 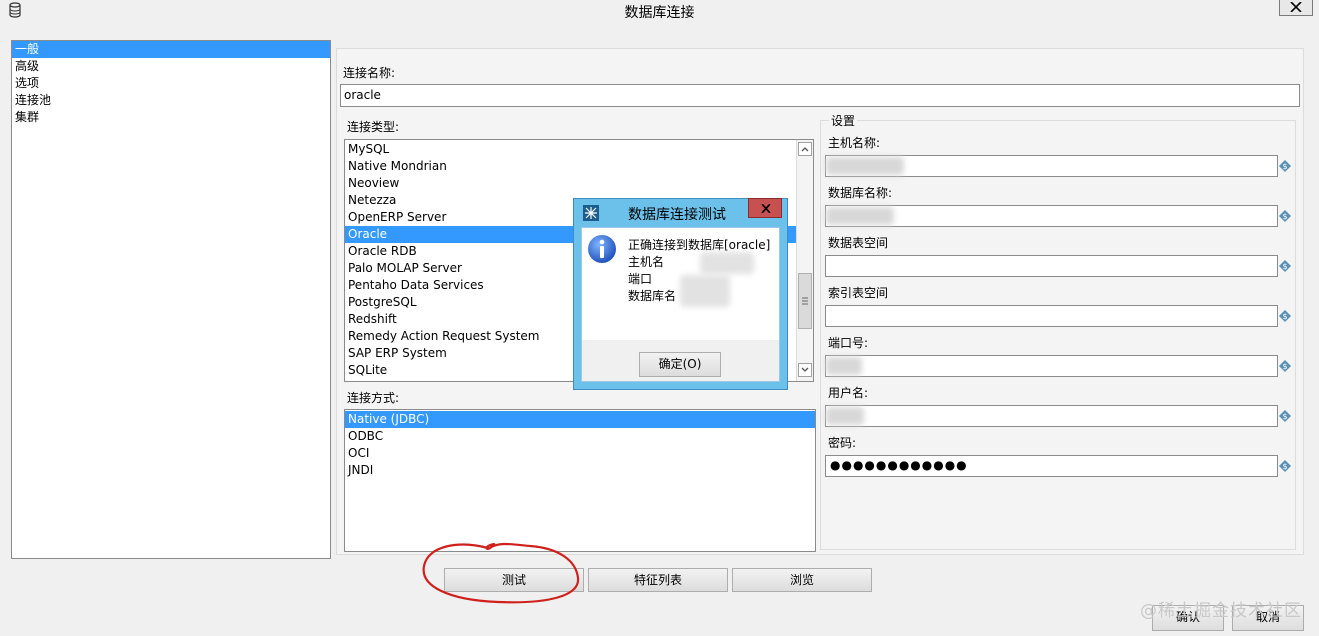 What do you see at coordinates (865, 166) in the screenshot?
I see `redacted-host` at bounding box center [865, 166].